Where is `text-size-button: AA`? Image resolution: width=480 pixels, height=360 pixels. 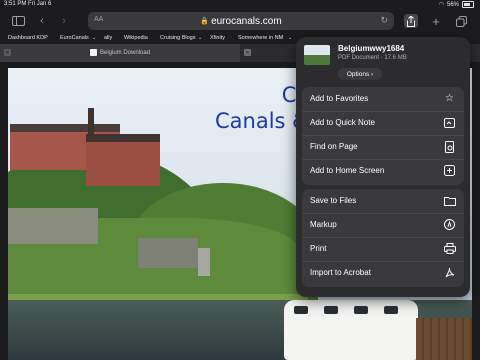
text-size-button: AA is located at coordinates (98, 19).